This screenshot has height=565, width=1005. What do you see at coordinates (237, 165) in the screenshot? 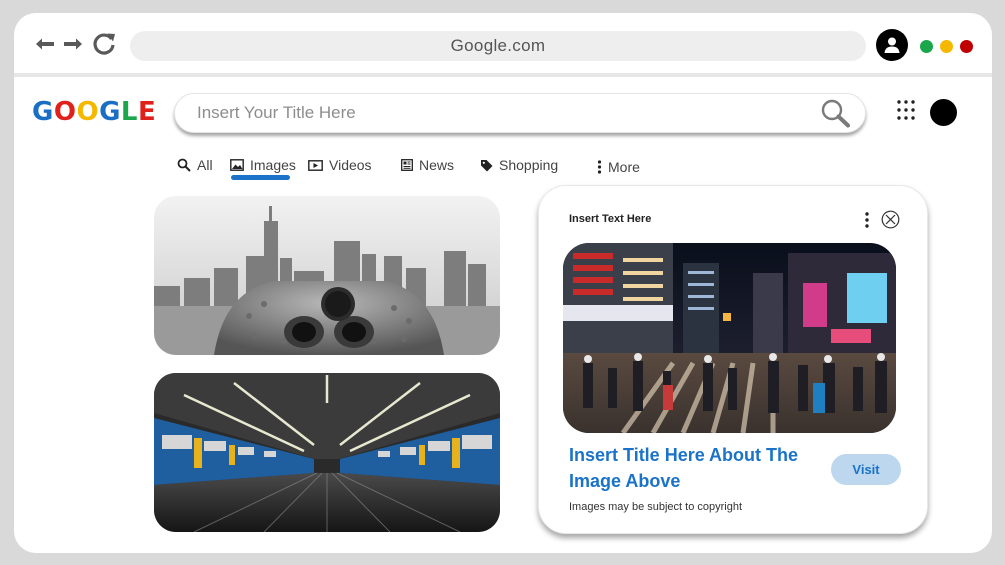
I see `image-icon` at bounding box center [237, 165].